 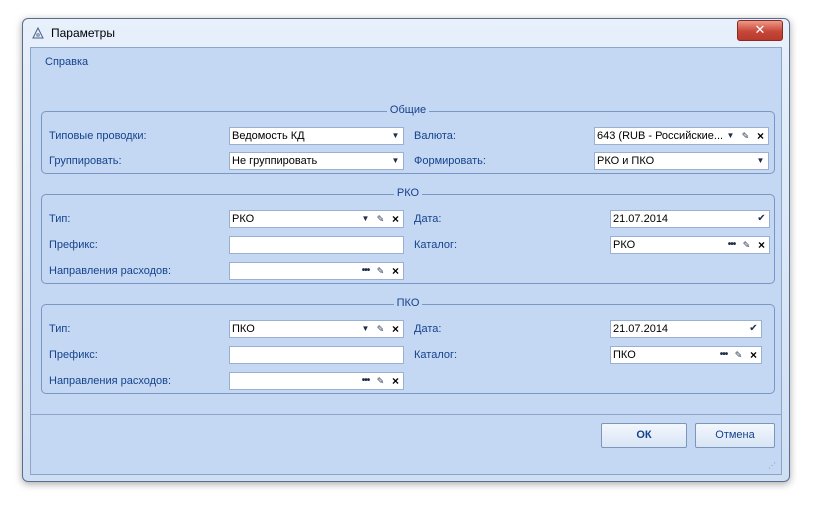 I want to click on rko-prefix-label: Префикс:, so click(x=73, y=245).